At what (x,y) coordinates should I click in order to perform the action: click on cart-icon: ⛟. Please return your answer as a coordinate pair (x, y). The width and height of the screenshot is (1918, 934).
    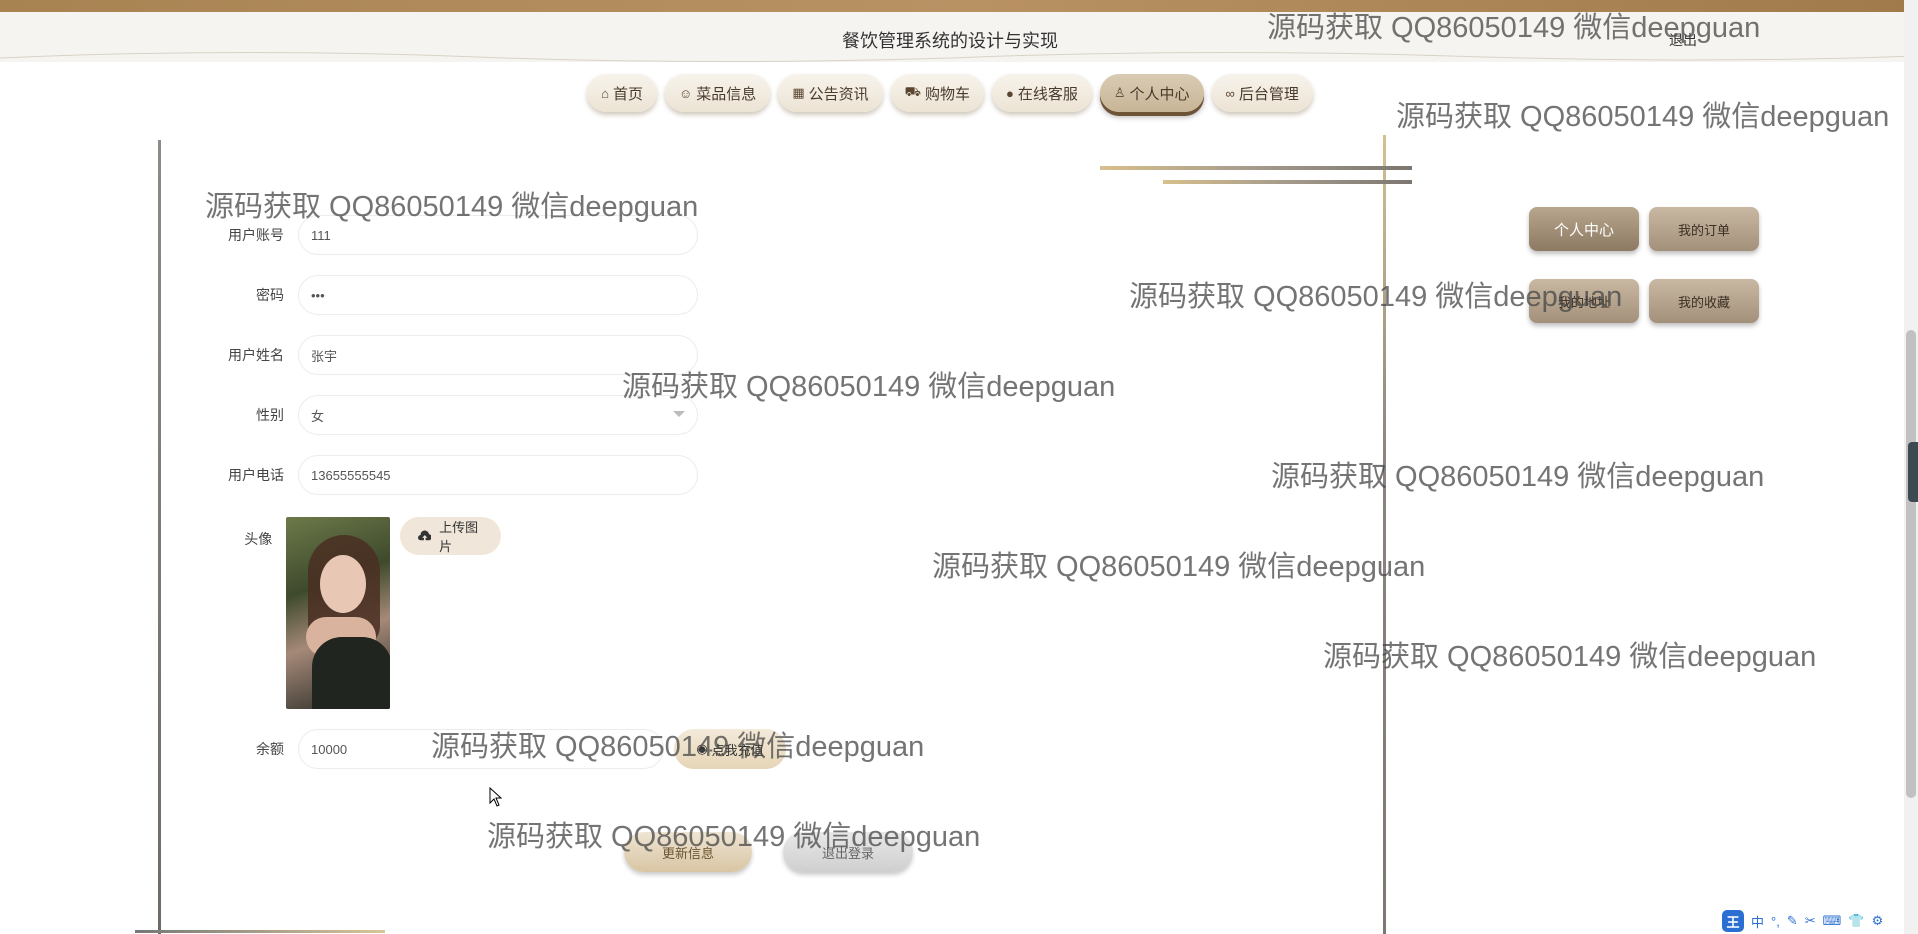
    Looking at the image, I should click on (912, 91).